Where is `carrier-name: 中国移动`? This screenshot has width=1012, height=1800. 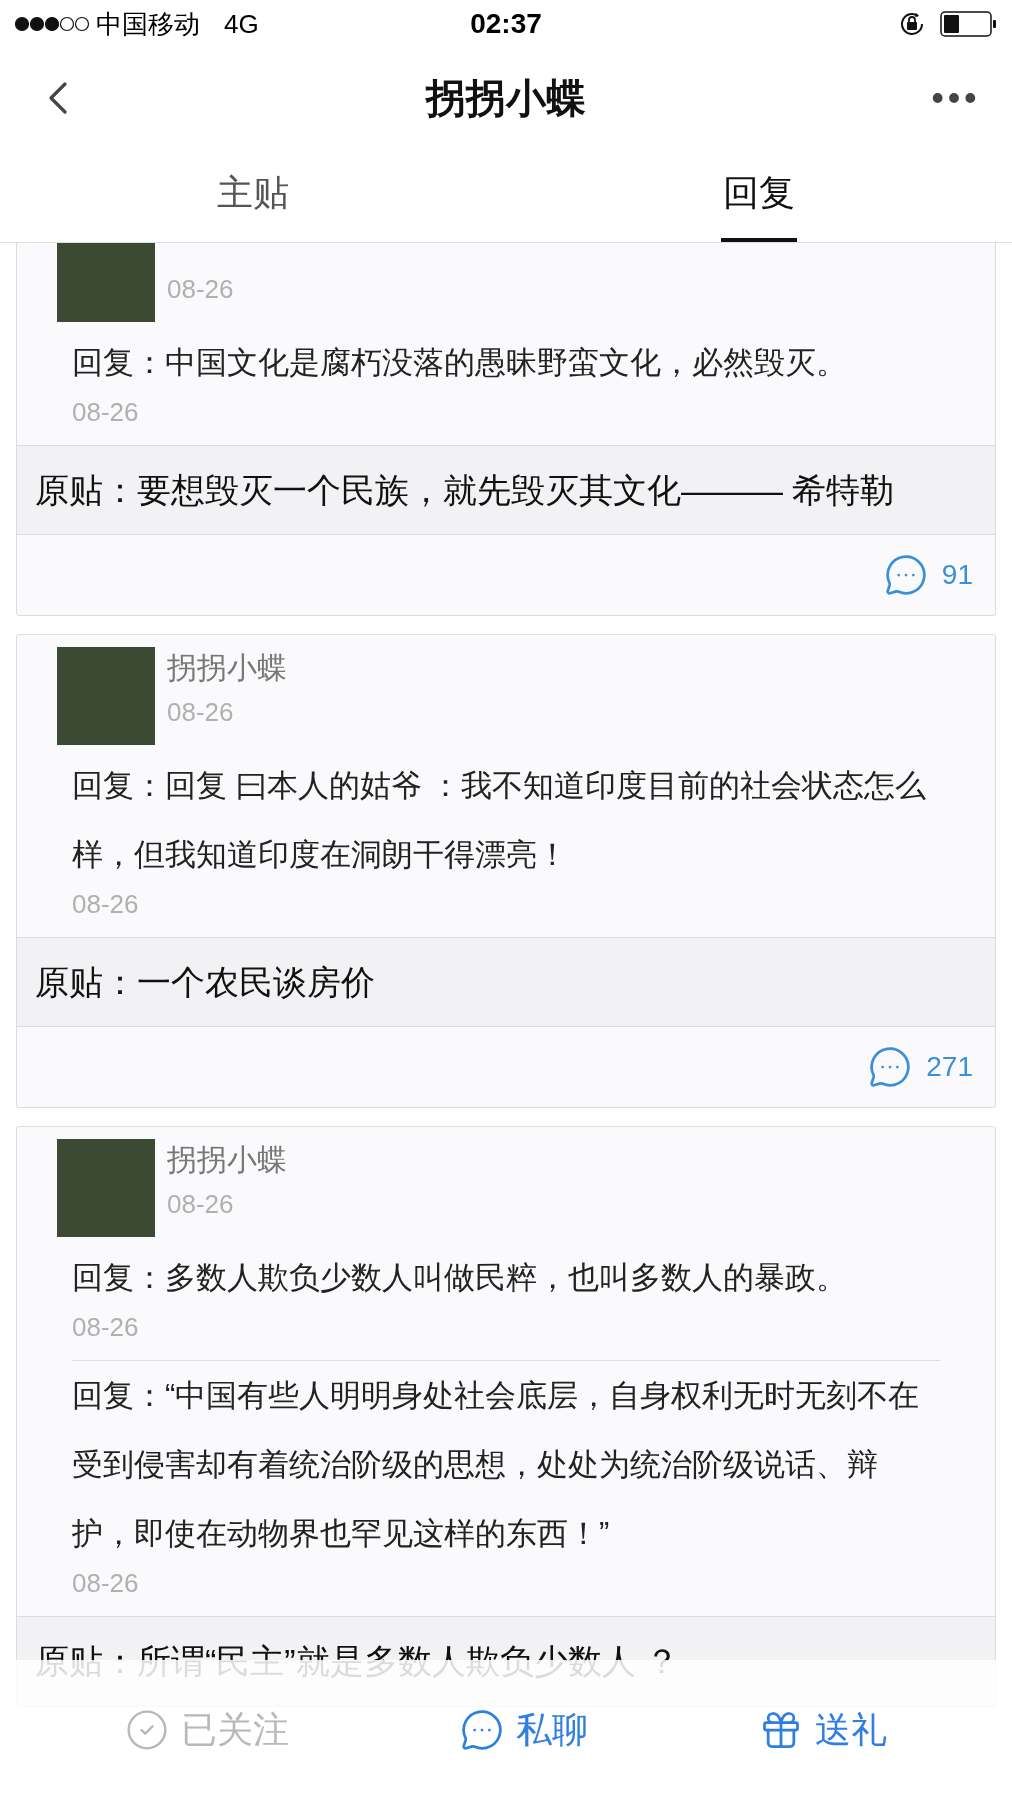
carrier-name: 中国移动 is located at coordinates (148, 24).